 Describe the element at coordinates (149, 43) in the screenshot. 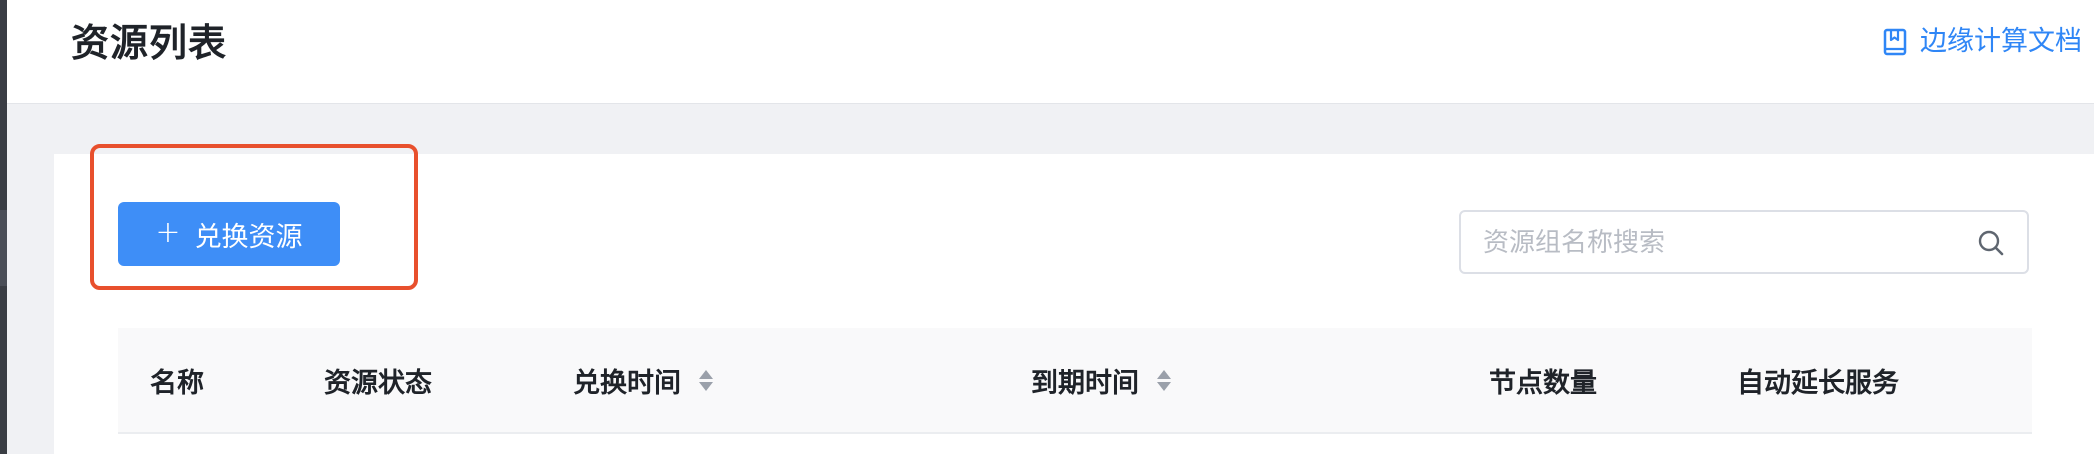

I see `page-title: 资源列表` at that location.